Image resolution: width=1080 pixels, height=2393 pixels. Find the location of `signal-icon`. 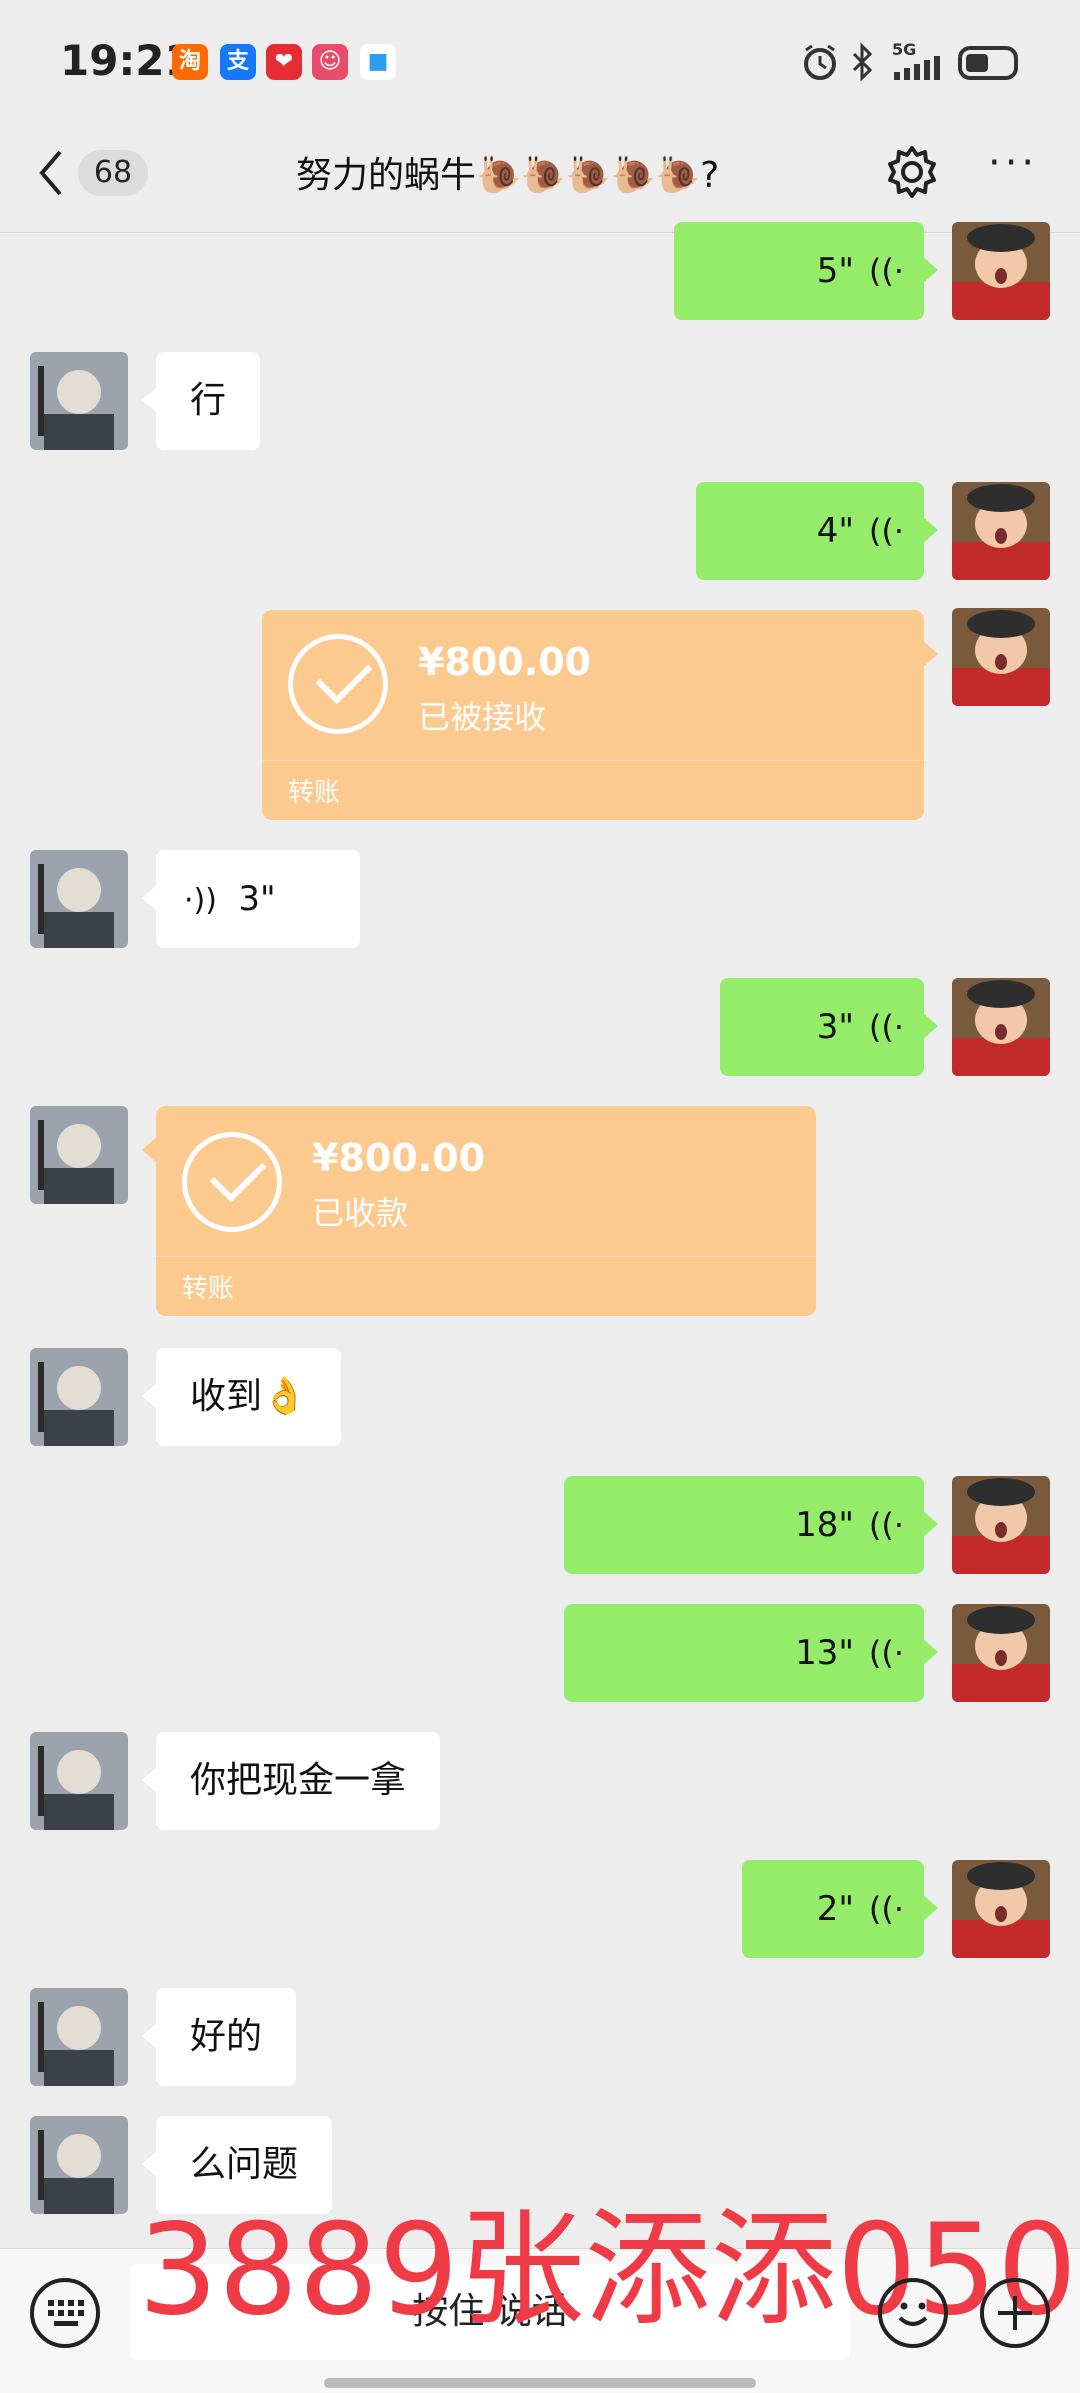

signal-icon is located at coordinates (917, 68).